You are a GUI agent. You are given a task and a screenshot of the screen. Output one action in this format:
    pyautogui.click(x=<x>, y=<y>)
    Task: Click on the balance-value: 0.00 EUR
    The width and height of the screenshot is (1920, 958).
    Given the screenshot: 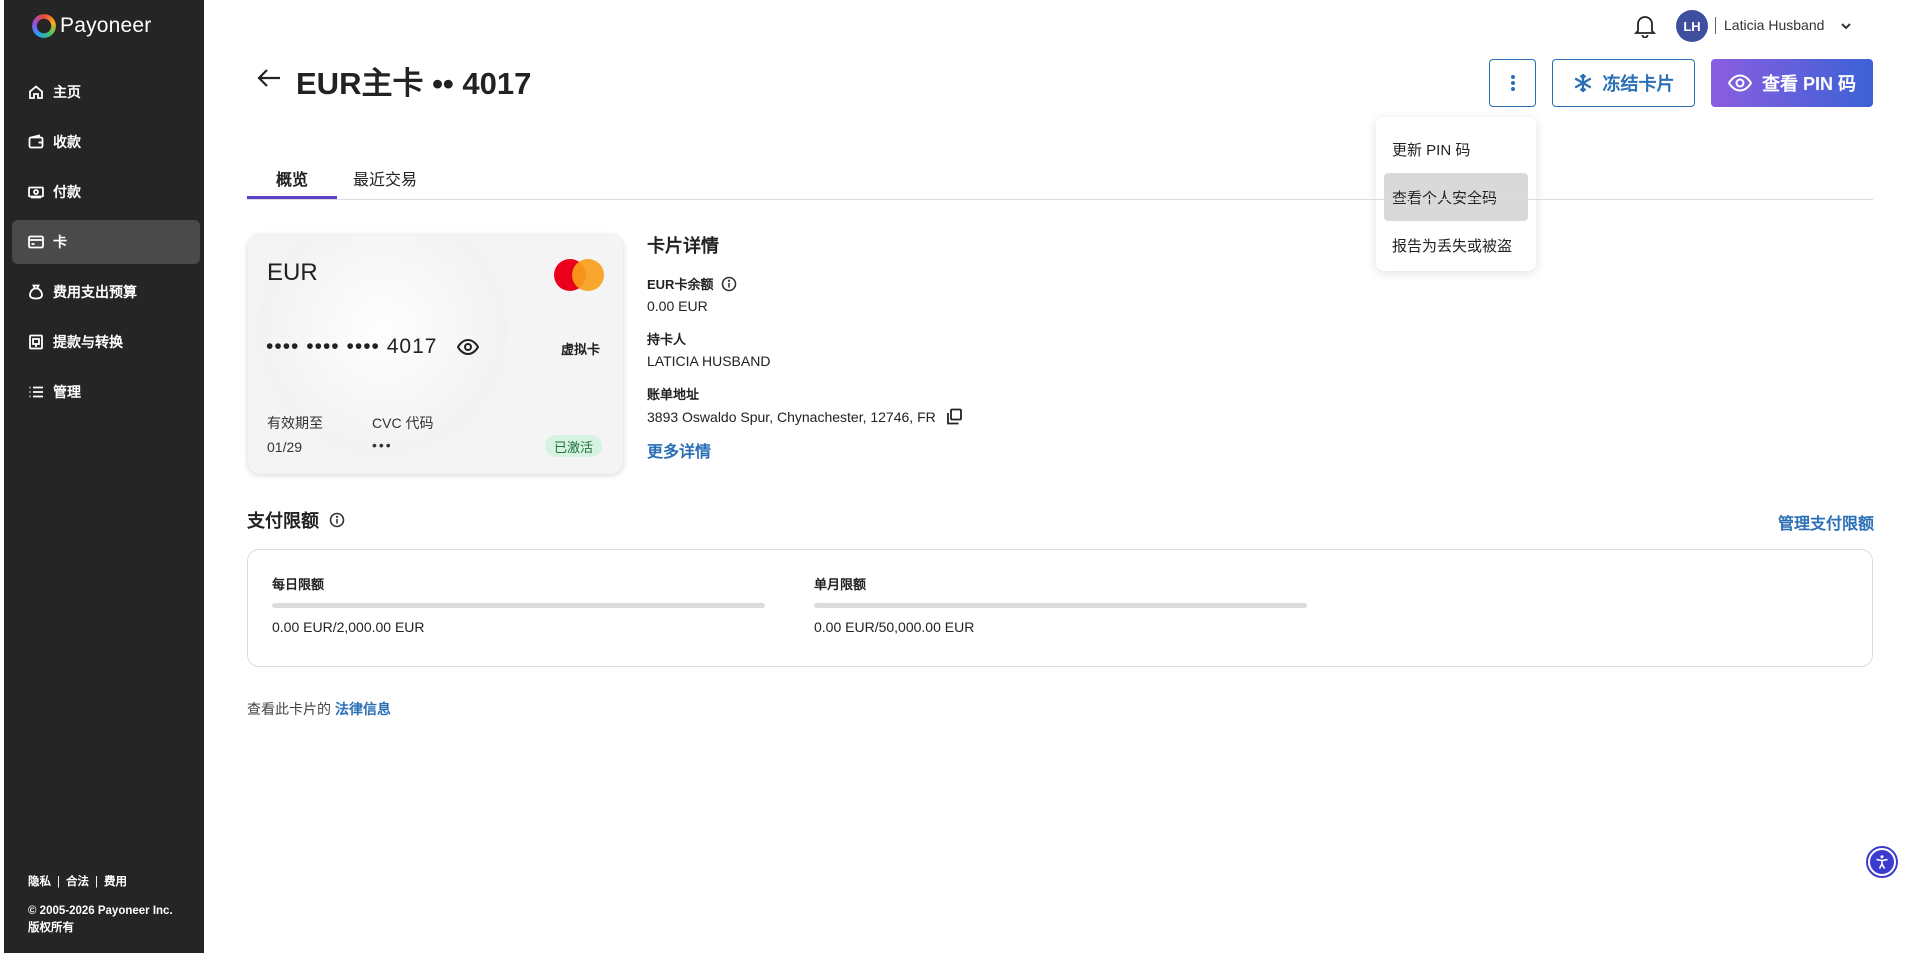 What is the action you would take?
    pyautogui.click(x=677, y=306)
    